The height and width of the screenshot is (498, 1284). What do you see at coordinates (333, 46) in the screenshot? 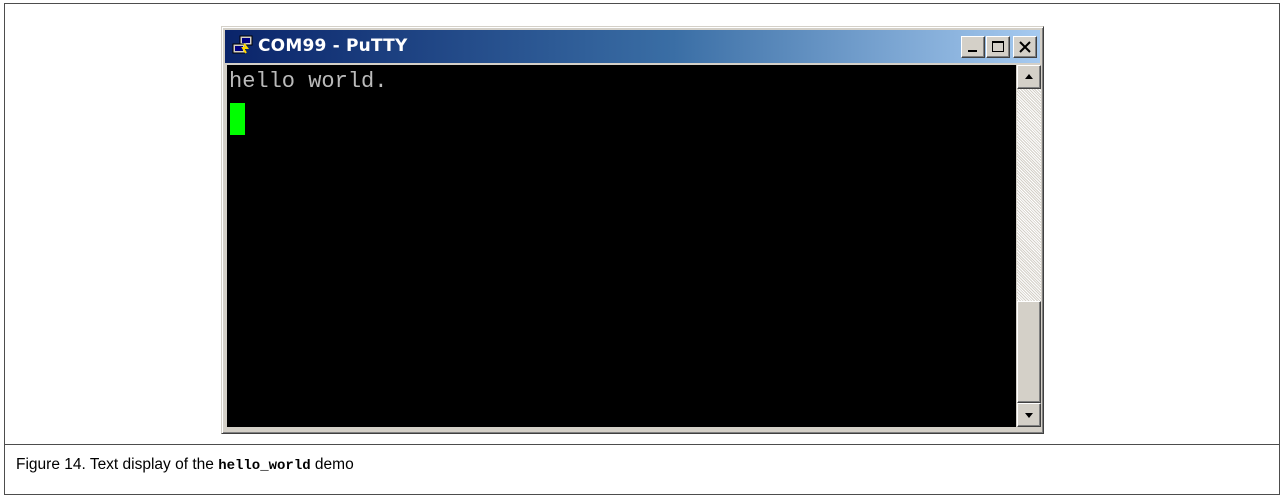
I see `window-title: COM99 - PuTTY` at bounding box center [333, 46].